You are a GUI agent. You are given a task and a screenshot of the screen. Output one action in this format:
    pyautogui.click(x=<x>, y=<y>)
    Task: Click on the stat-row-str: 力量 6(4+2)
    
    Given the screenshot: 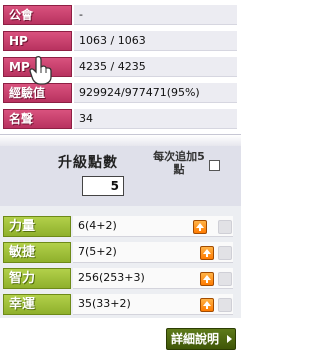 What is the action you would take?
    pyautogui.click(x=120, y=226)
    